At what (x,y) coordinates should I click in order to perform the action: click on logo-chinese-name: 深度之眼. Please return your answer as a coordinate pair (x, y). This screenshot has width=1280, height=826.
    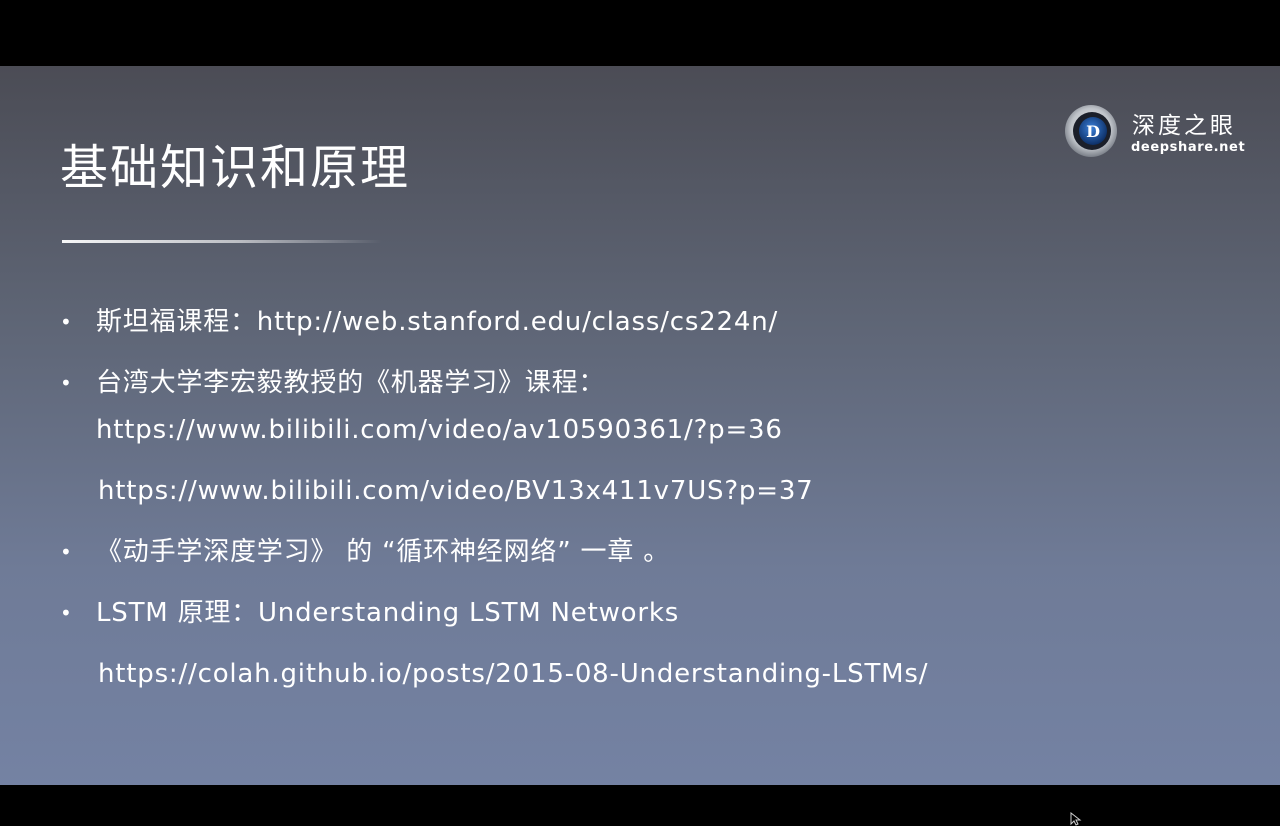
    Looking at the image, I should click on (1184, 126).